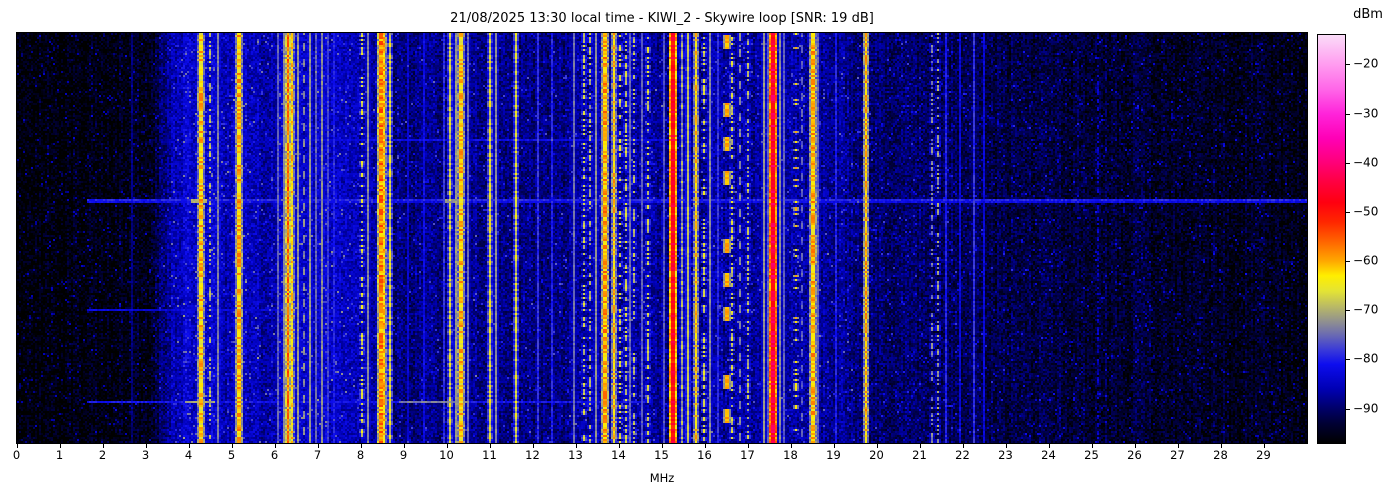 This screenshot has height=500, width=1400. What do you see at coordinates (833, 455) in the screenshot?
I see `x-tick-label: 19` at bounding box center [833, 455].